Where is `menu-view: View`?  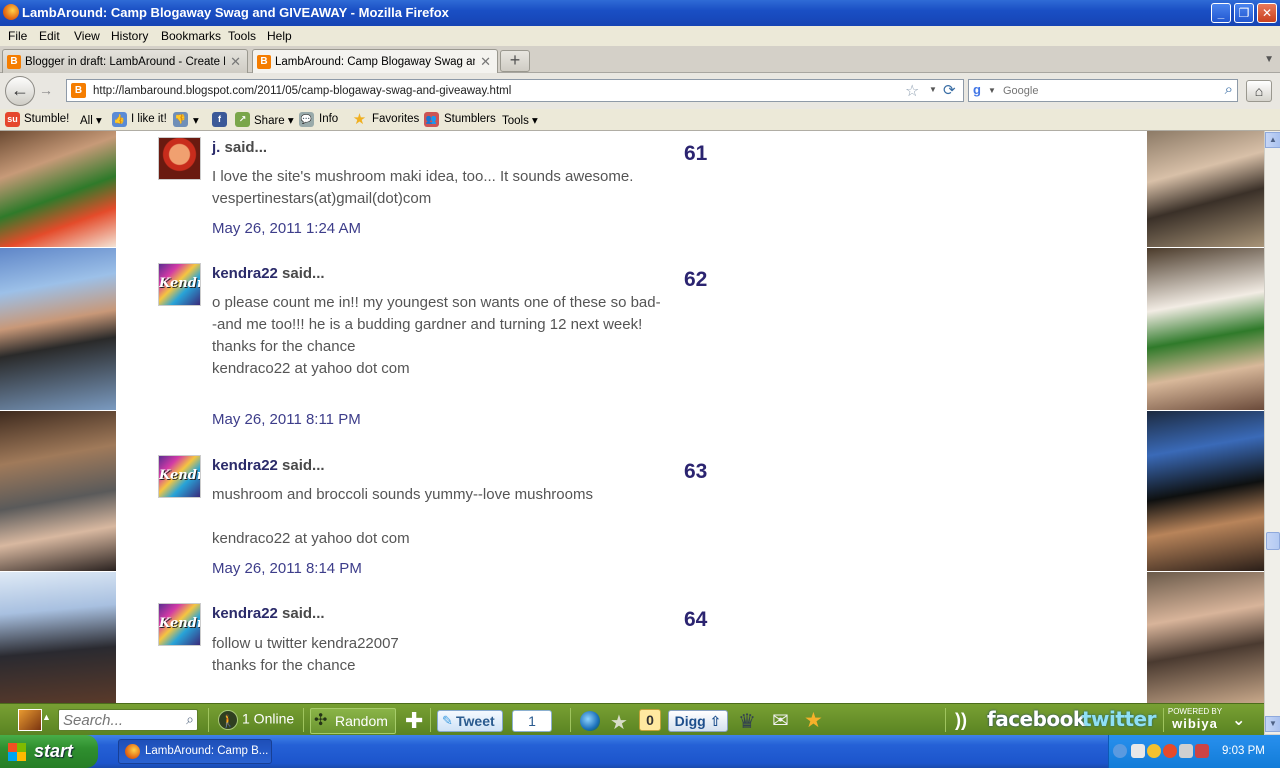
menu-view: View is located at coordinates (87, 36).